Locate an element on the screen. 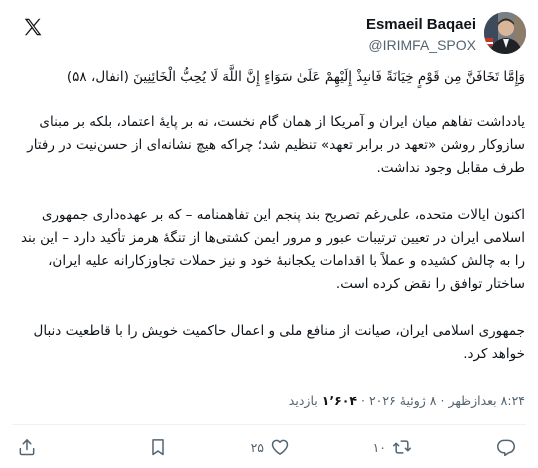 This screenshot has width=538, height=468. avatar is located at coordinates (505, 33).